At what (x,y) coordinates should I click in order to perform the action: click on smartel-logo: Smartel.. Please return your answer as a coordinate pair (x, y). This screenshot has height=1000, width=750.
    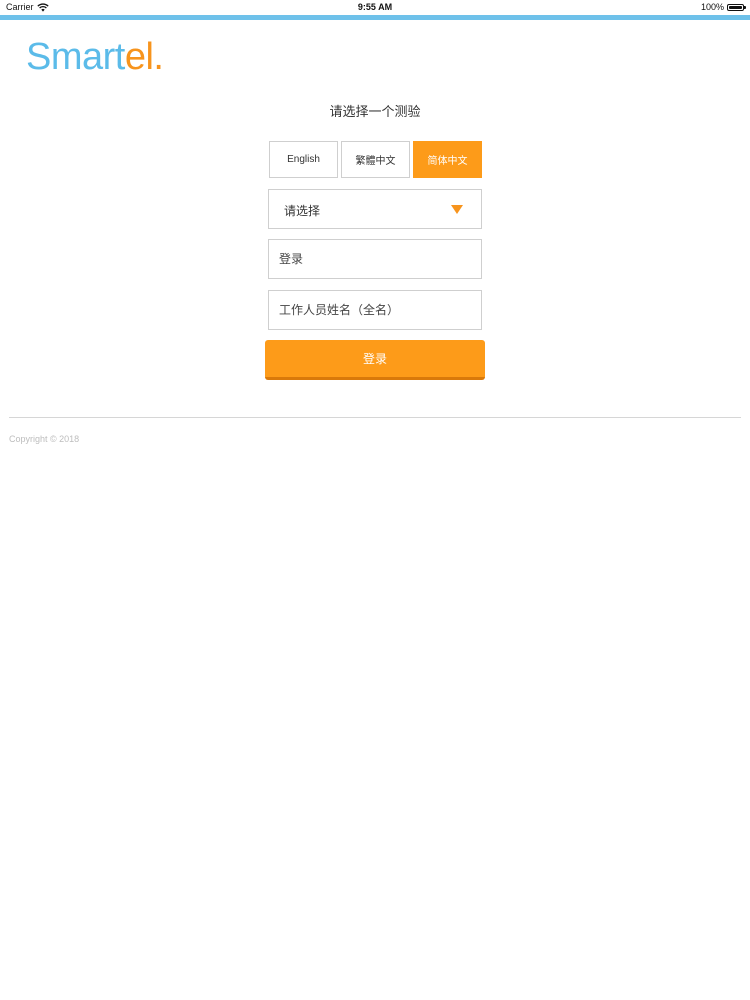
    Looking at the image, I should click on (95, 57).